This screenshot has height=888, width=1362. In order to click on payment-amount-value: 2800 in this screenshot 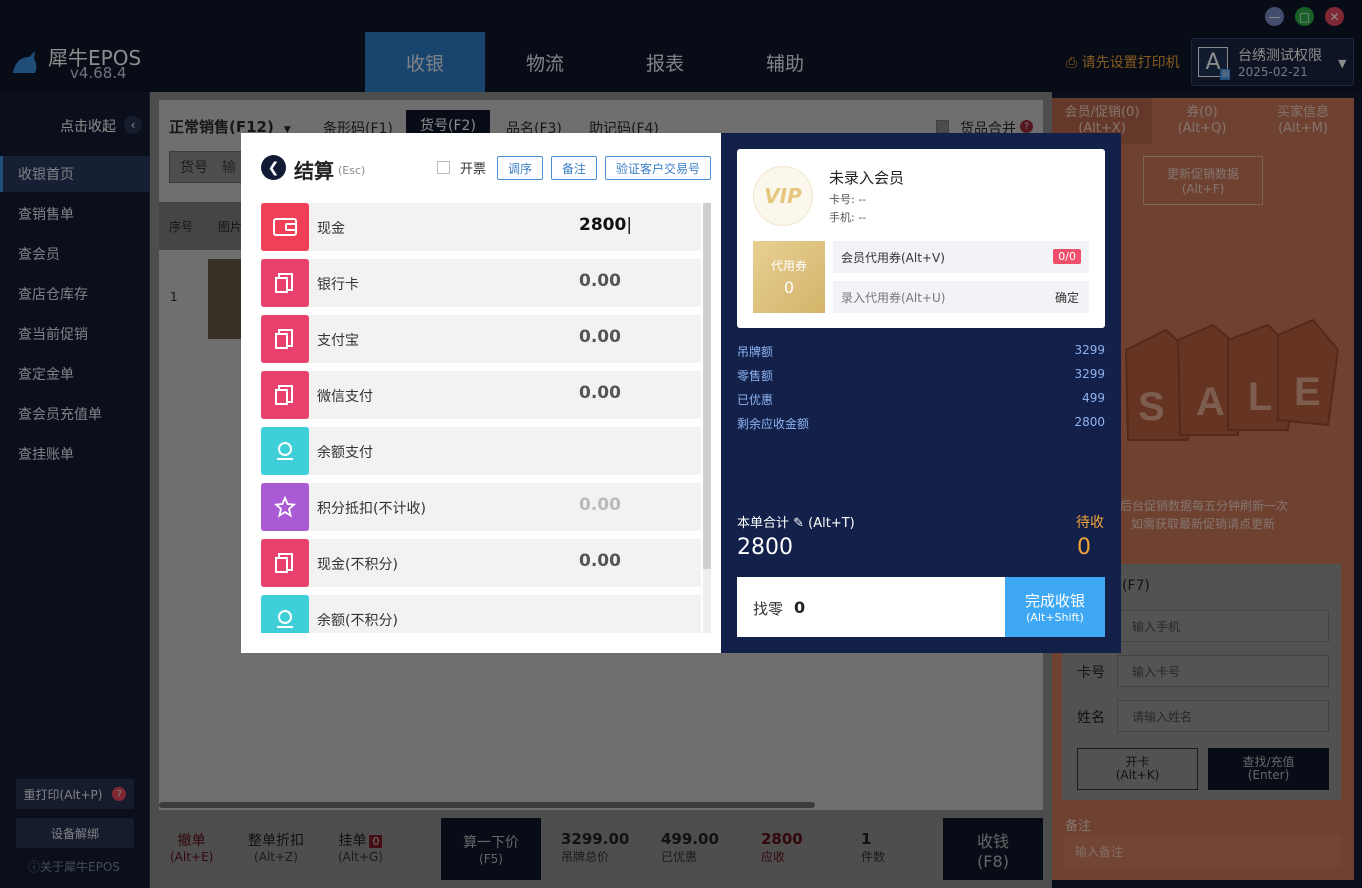, I will do `click(603, 225)`.